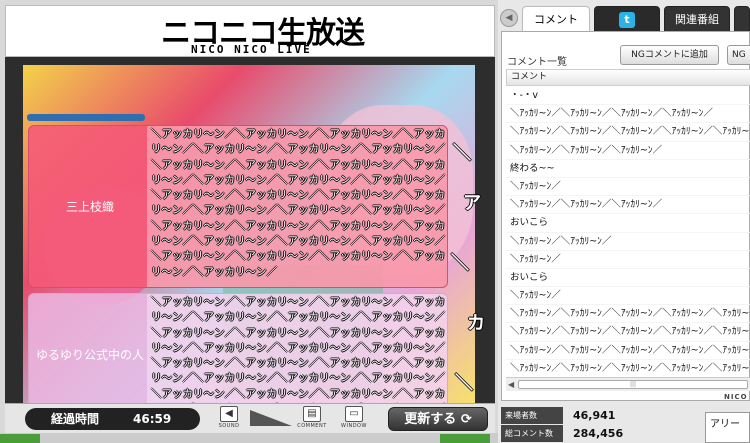  Describe the element at coordinates (229, 414) in the screenshot. I see `speaker-icon: ◀` at that location.